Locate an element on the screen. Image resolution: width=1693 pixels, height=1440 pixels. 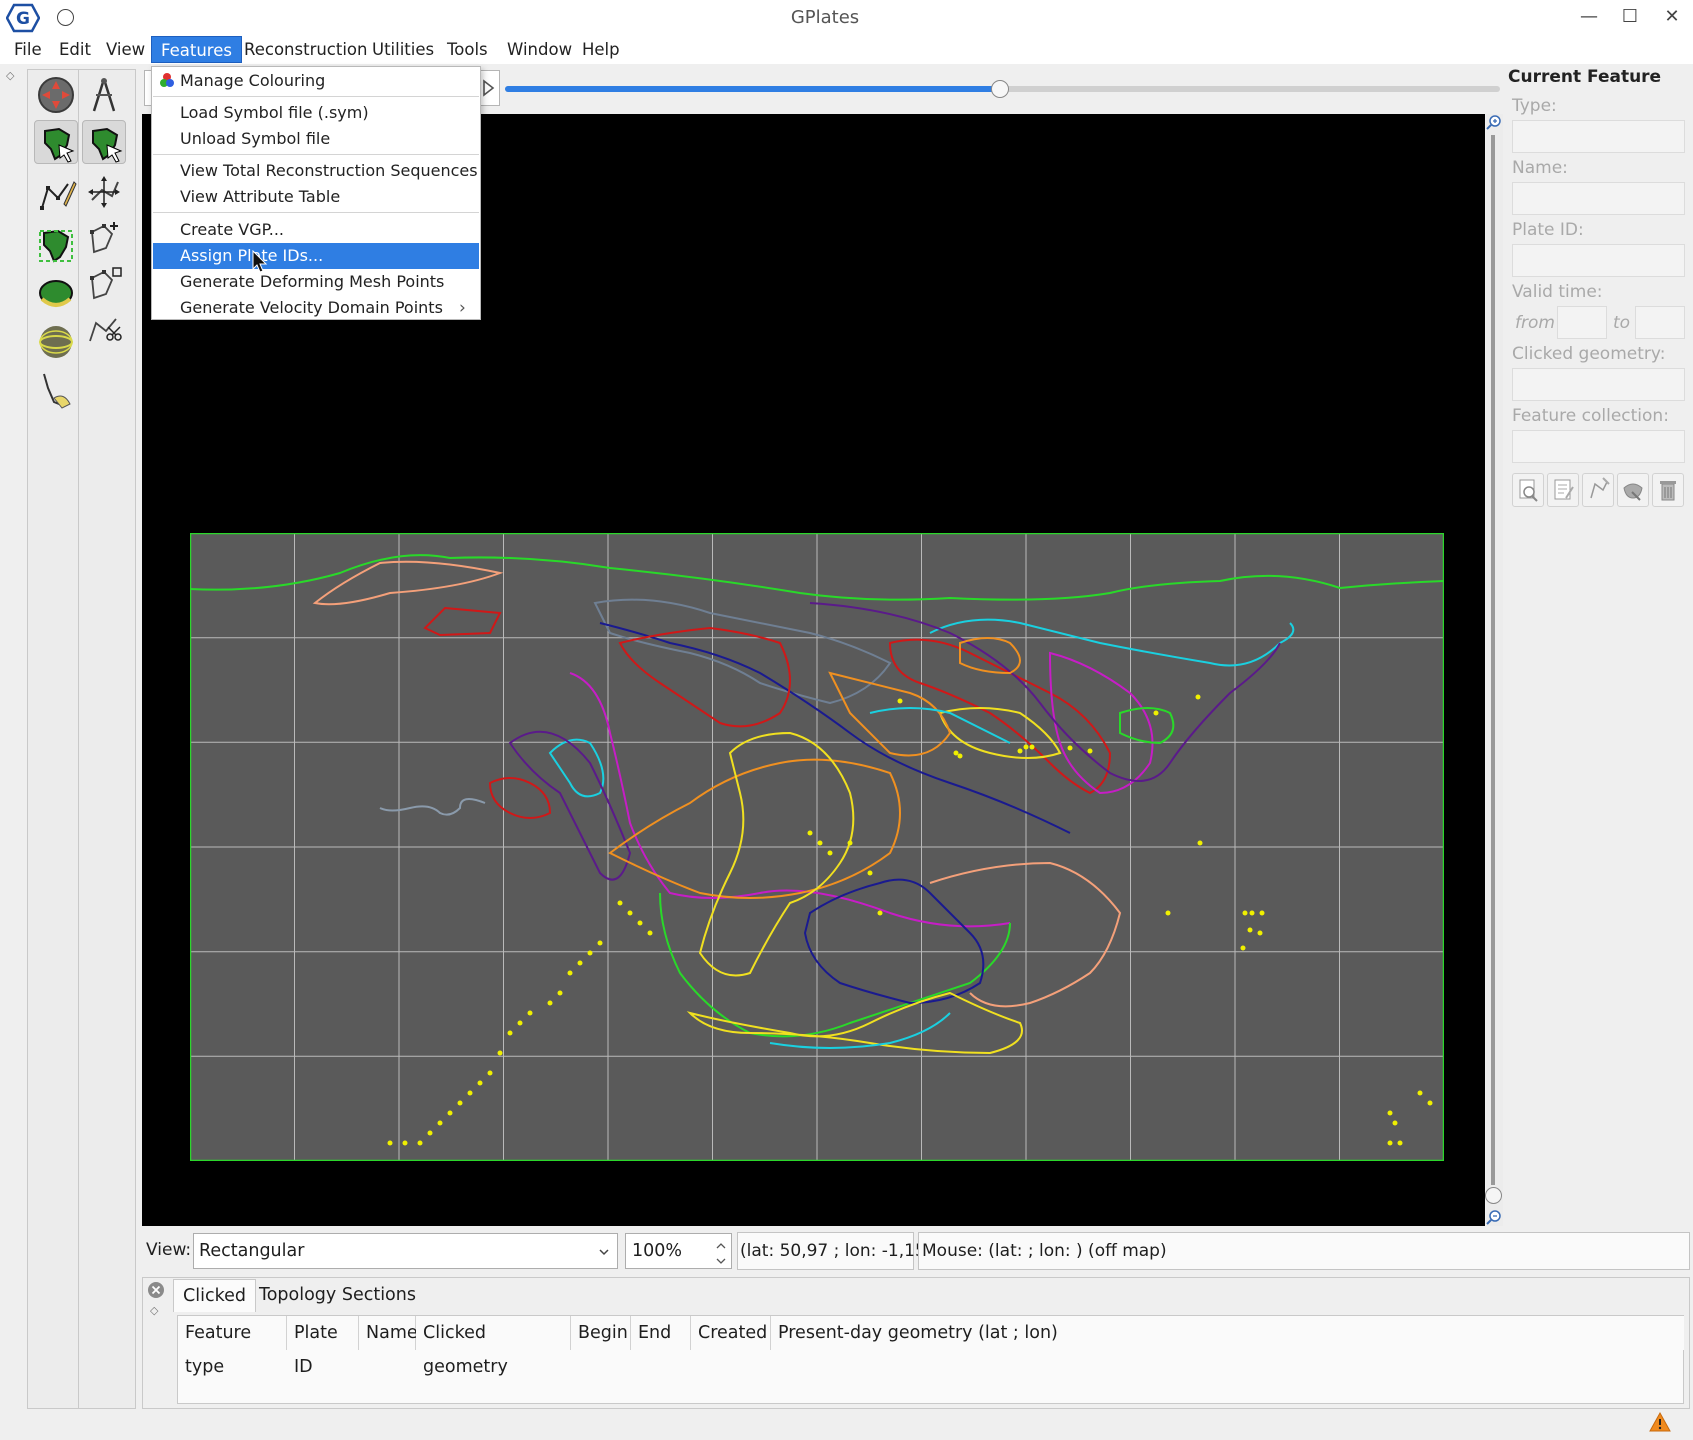
menu-reconstruction: Reconstruction is located at coordinates (305, 49).